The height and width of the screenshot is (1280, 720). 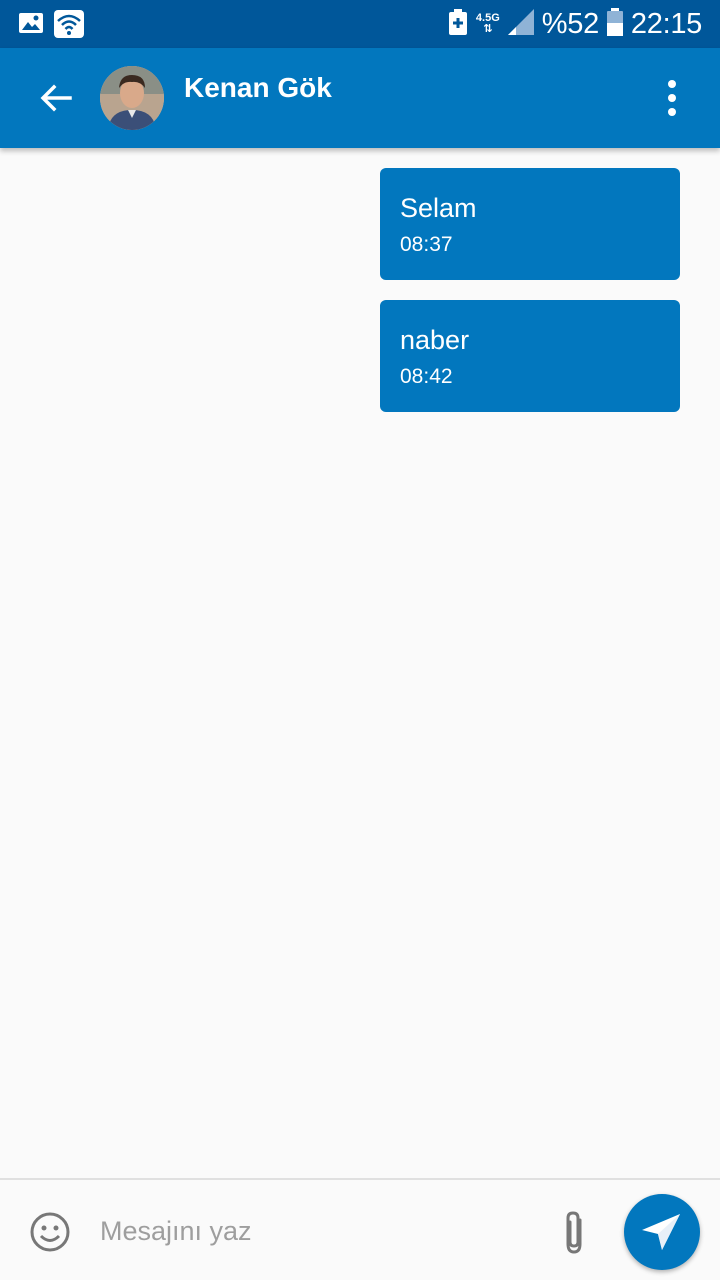 I want to click on paperclip-icon, so click(x=574, y=1236).